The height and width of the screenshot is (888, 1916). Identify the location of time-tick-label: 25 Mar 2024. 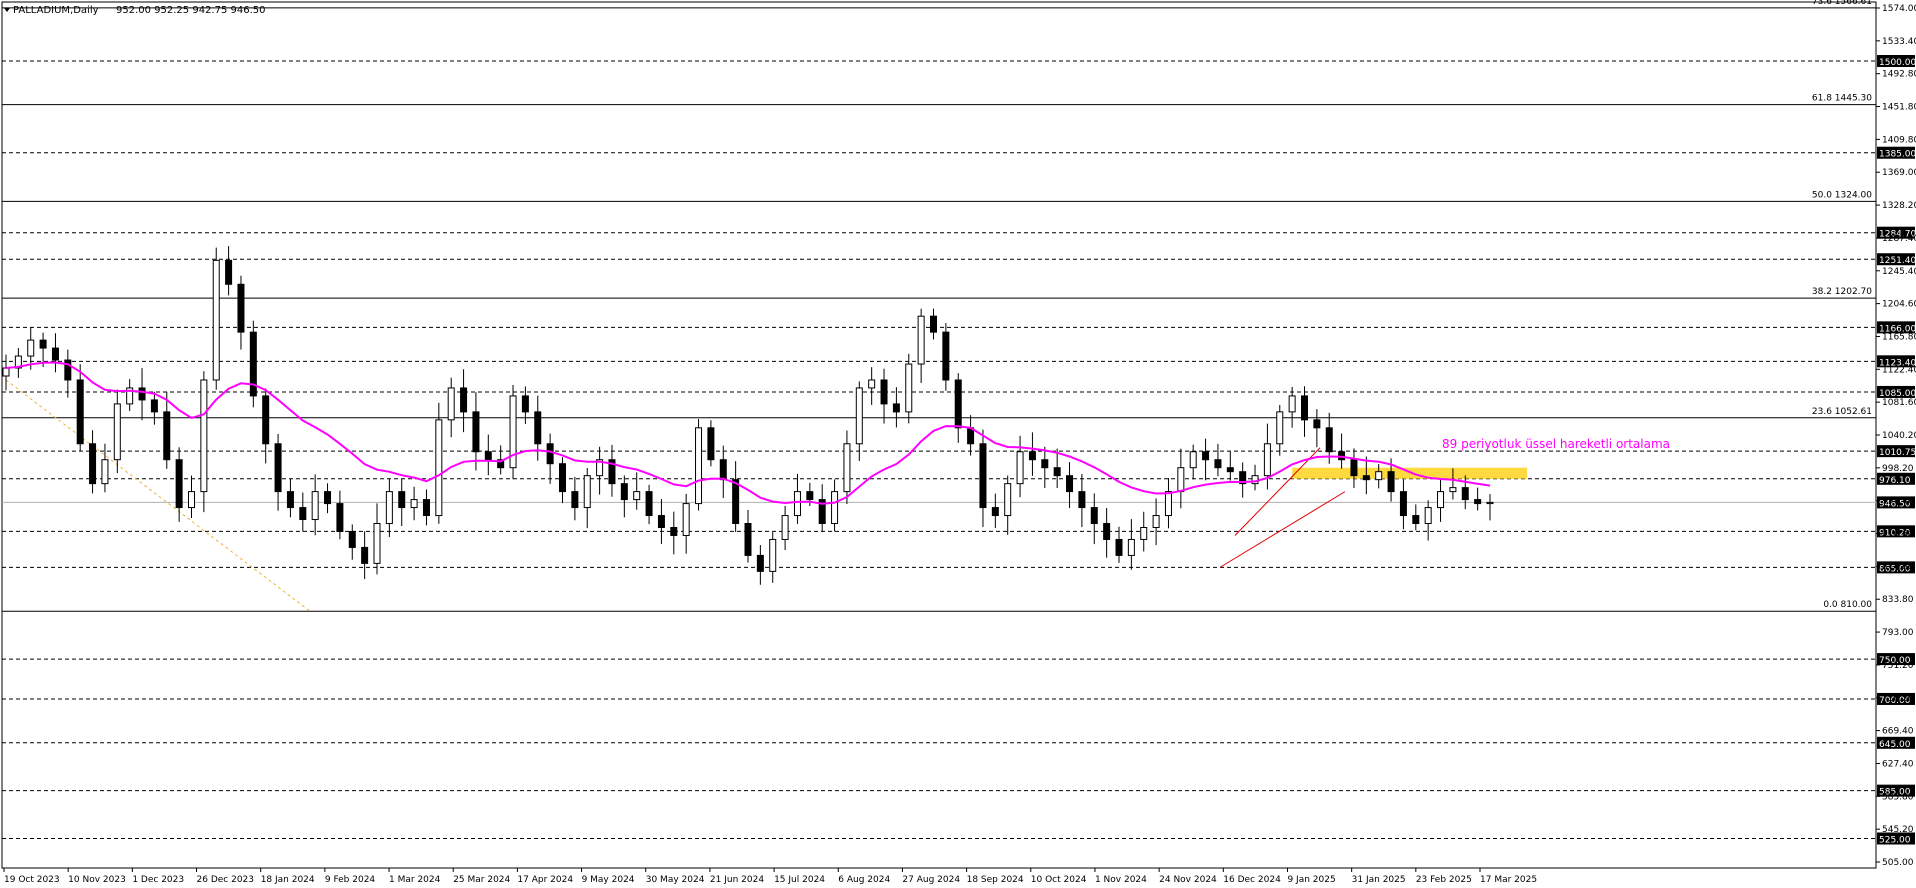
(481, 880).